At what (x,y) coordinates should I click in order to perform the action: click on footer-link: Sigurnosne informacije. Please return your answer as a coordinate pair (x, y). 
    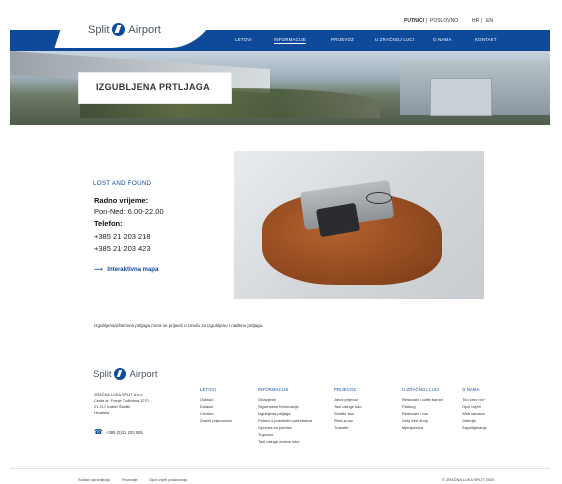
    Looking at the image, I should click on (278, 406).